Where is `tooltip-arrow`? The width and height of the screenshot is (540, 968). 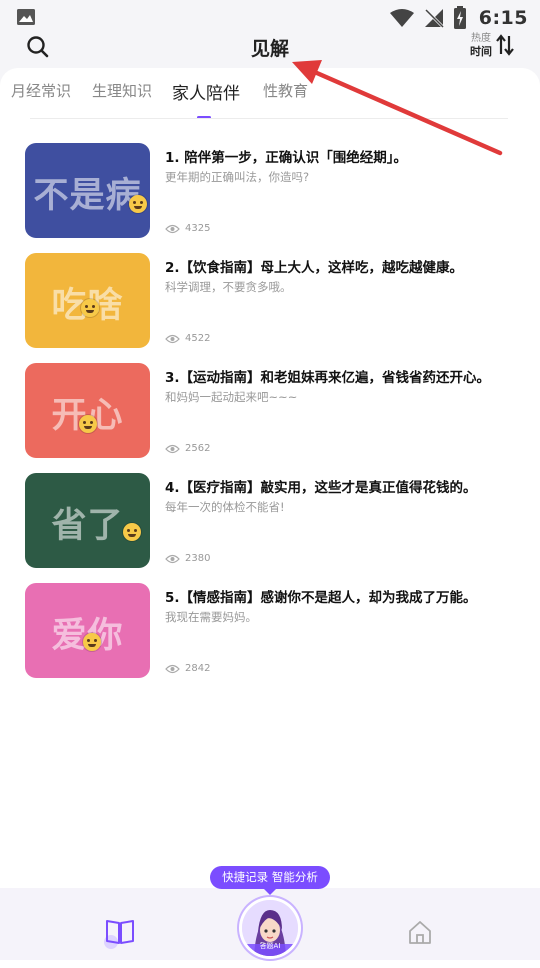 tooltip-arrow is located at coordinates (270, 891).